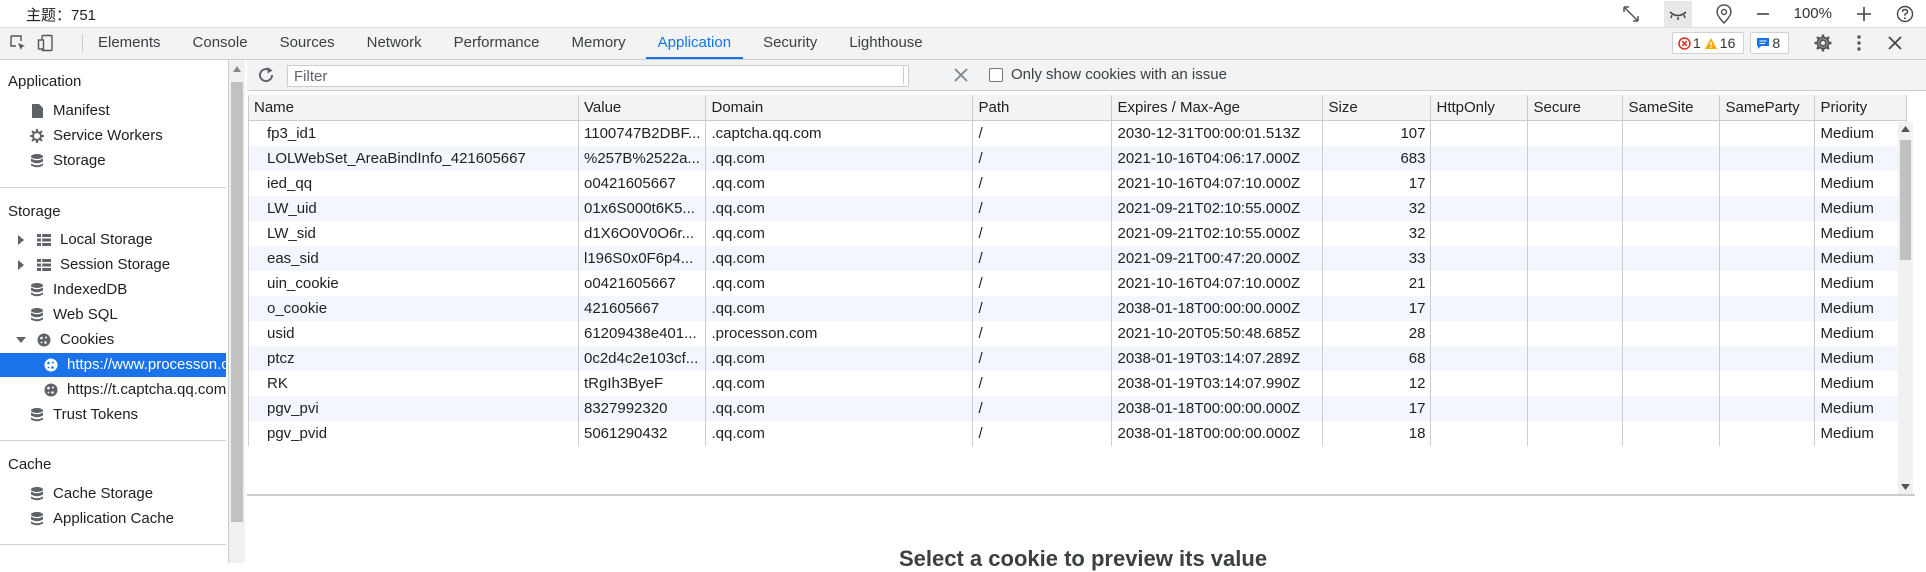 The image size is (1926, 572). What do you see at coordinates (1905, 308) in the screenshot?
I see `table-scrollbar` at bounding box center [1905, 308].